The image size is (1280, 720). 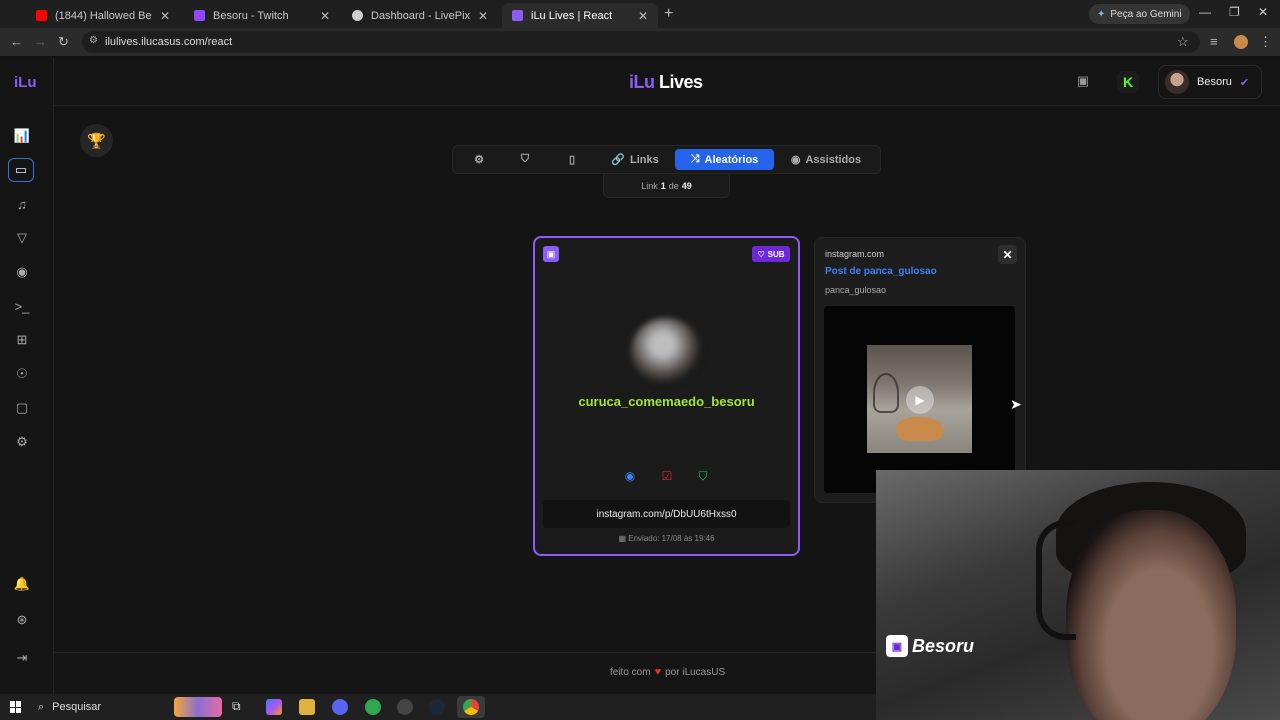 I want to click on chrome-profile-icon, so click(x=373, y=707).